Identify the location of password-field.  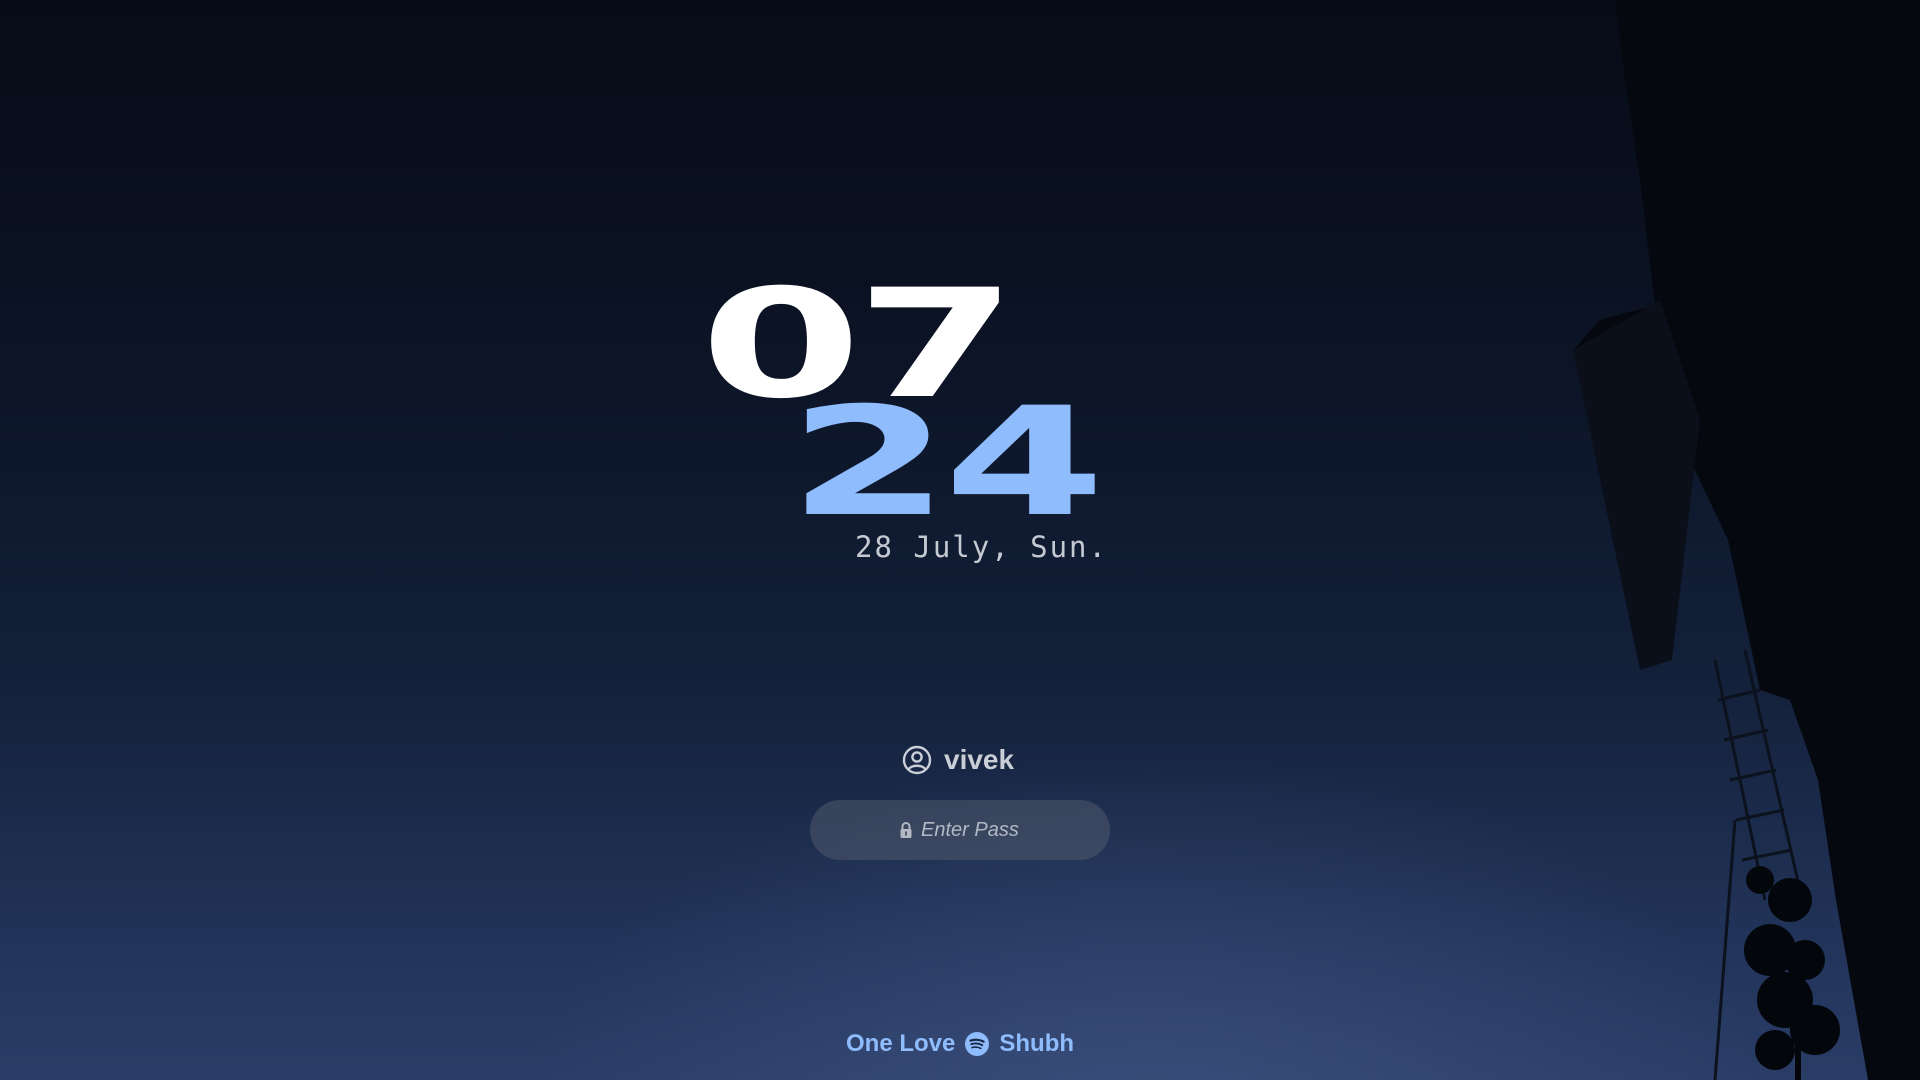
(960, 830).